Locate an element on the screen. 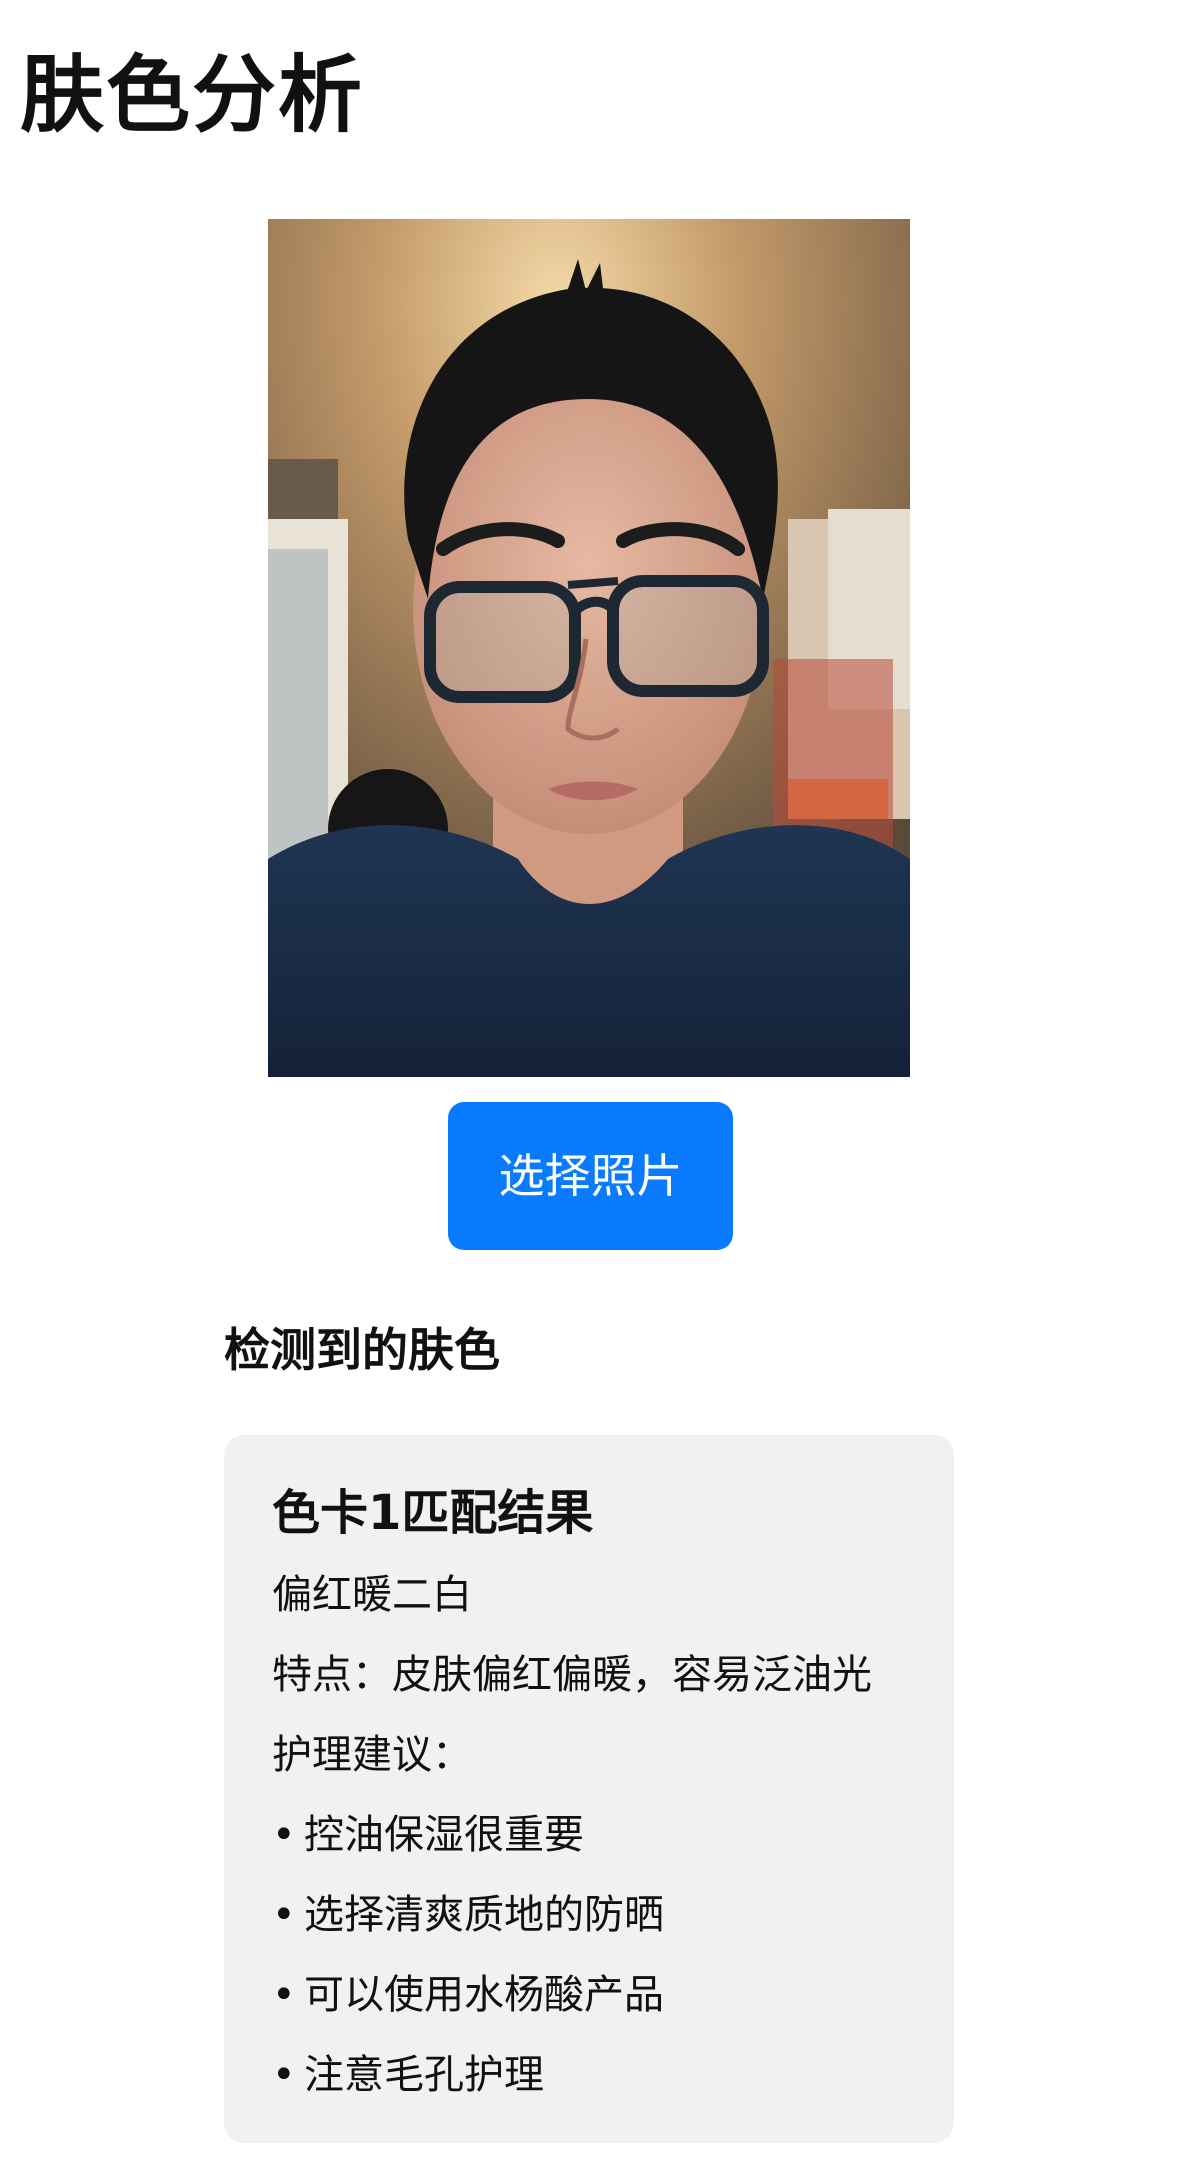  care-tip-item: • 控油保湿很重要 is located at coordinates (613, 1835).